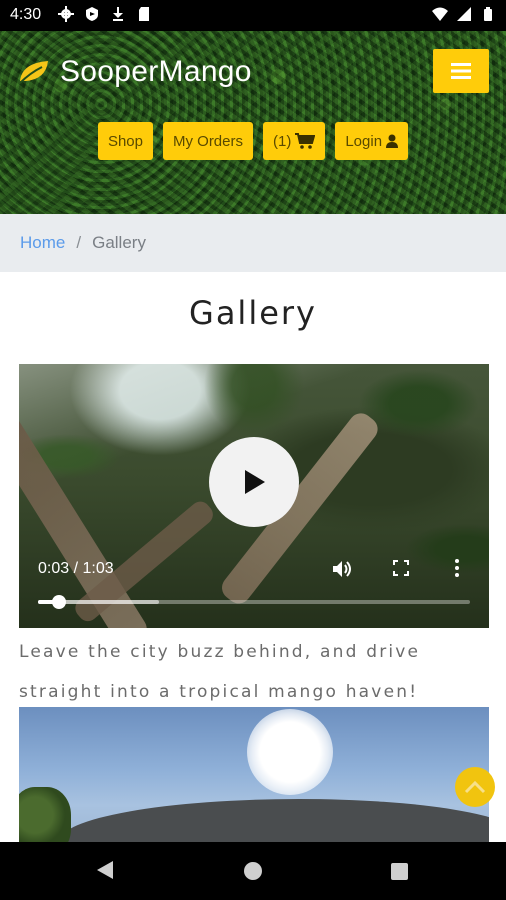 This screenshot has width=506, height=900. I want to click on main-nav: Shop My Orders (1) Login, so click(253, 141).